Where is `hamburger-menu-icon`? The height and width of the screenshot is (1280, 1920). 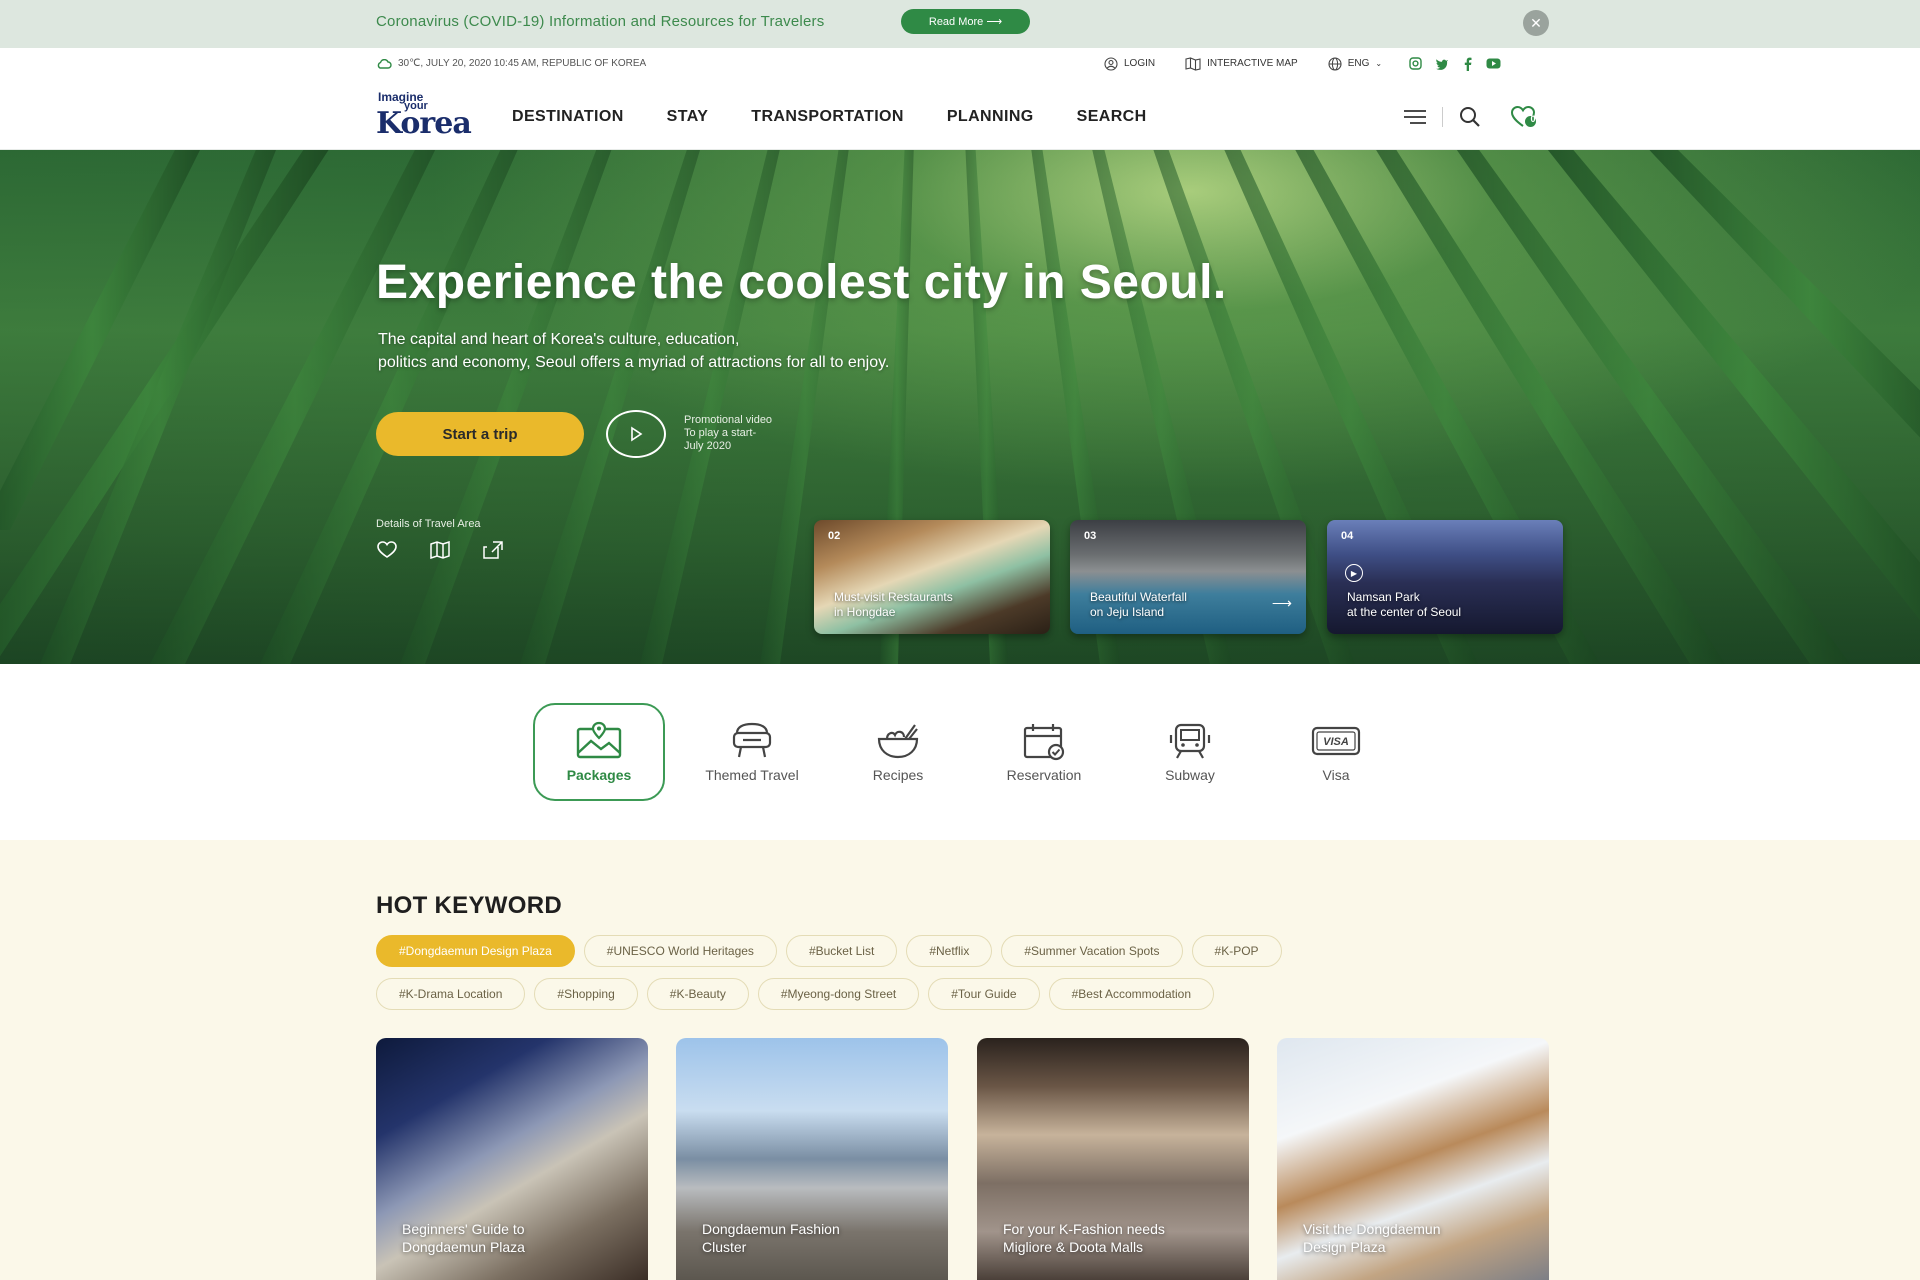
hamburger-menu-icon is located at coordinates (1415, 117).